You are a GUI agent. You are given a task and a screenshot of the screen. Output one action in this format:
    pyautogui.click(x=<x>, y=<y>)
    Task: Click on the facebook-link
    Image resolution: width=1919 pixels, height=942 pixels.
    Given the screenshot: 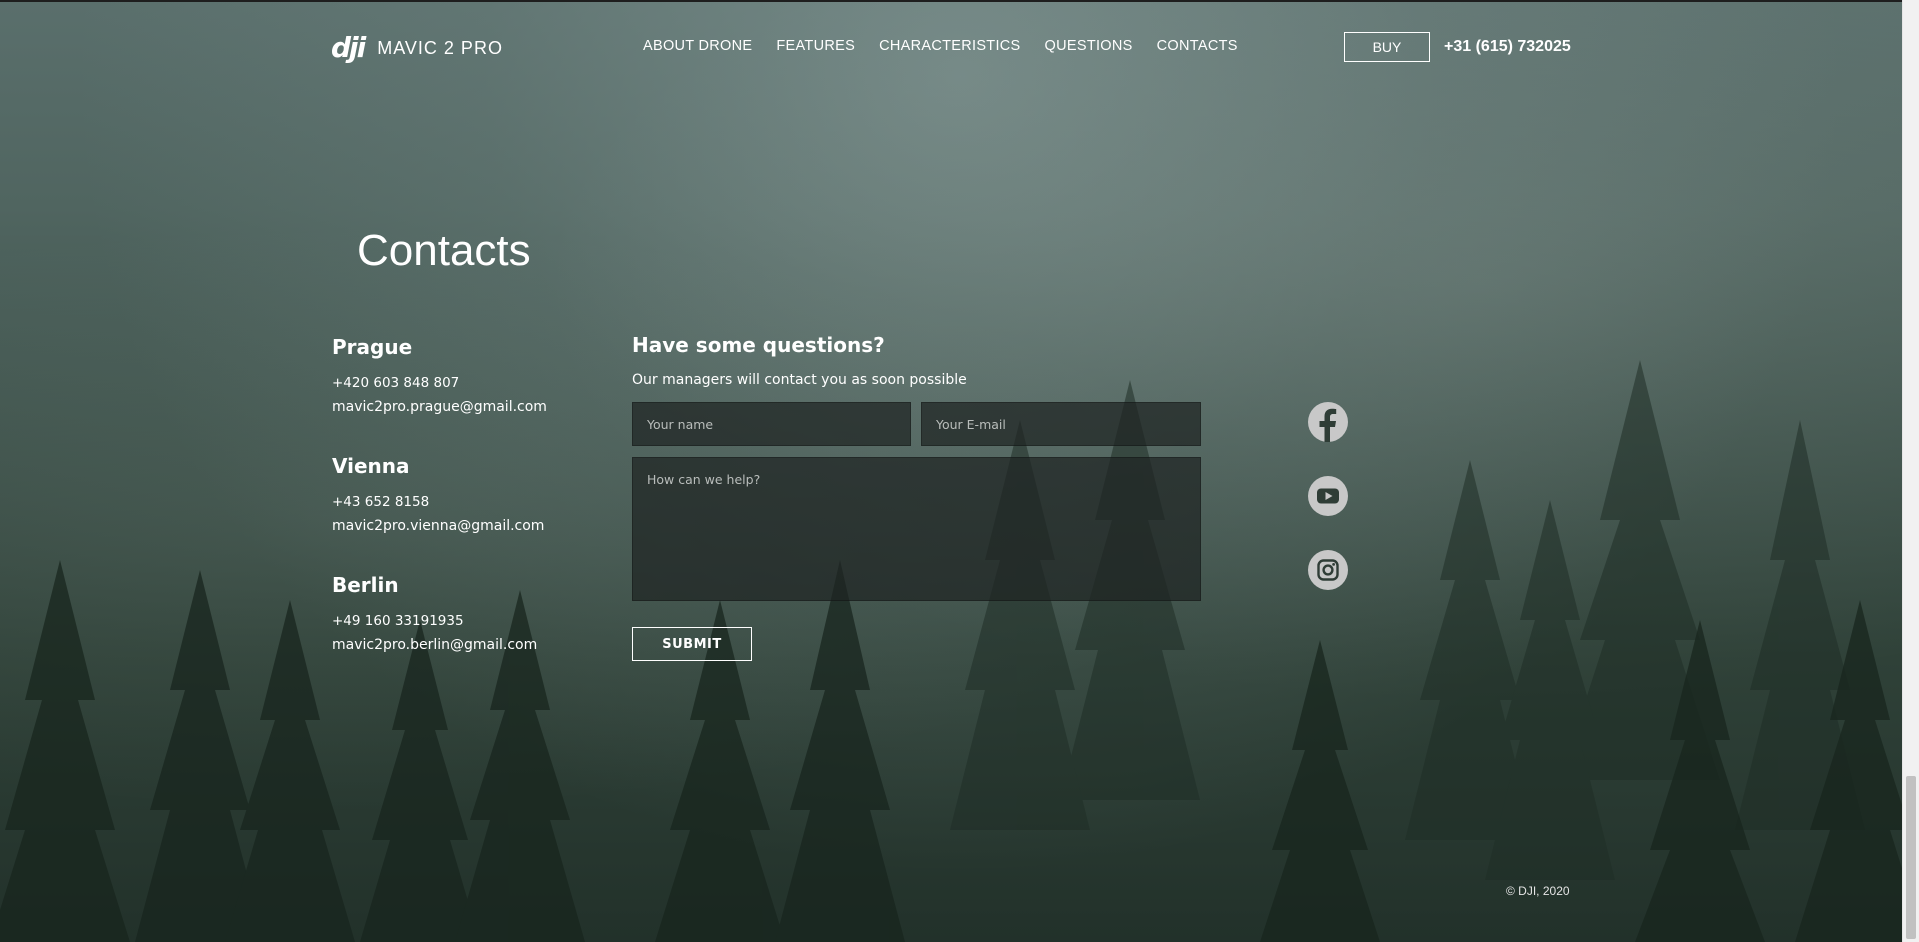 What is the action you would take?
    pyautogui.click(x=1328, y=422)
    